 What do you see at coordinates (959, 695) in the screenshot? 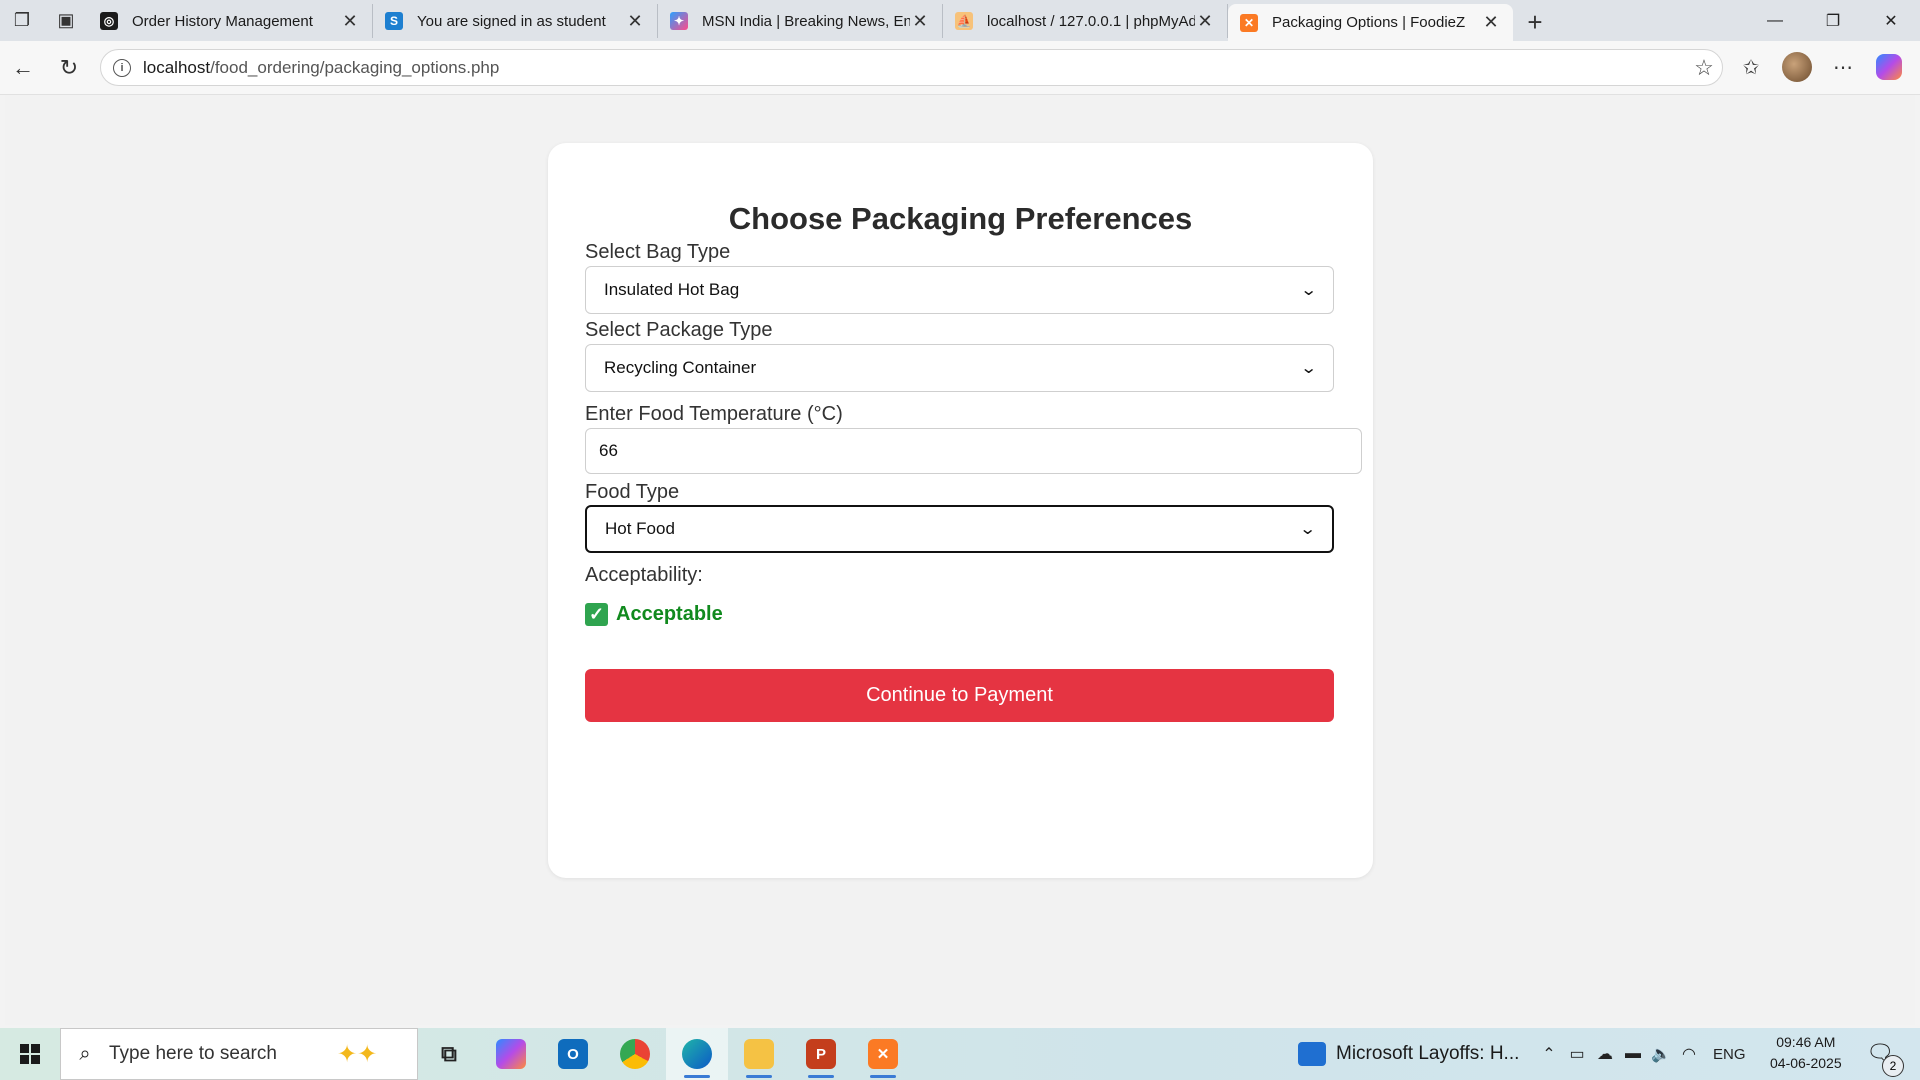
I see `continue-to-payment-button: Continue to Payment` at bounding box center [959, 695].